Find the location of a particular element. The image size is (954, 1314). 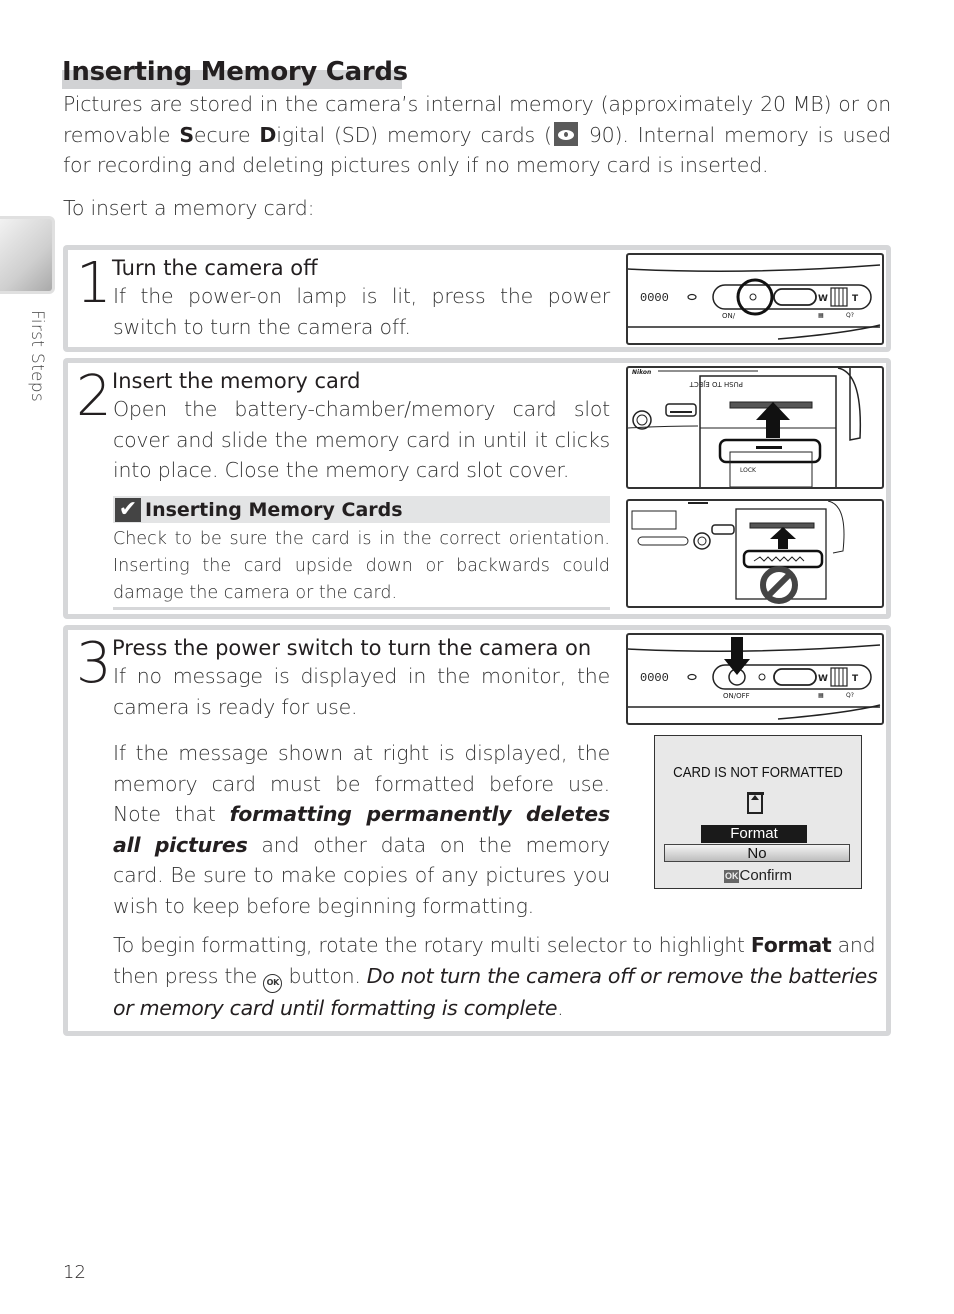

brand-label: Nikon is located at coordinates (641, 372).